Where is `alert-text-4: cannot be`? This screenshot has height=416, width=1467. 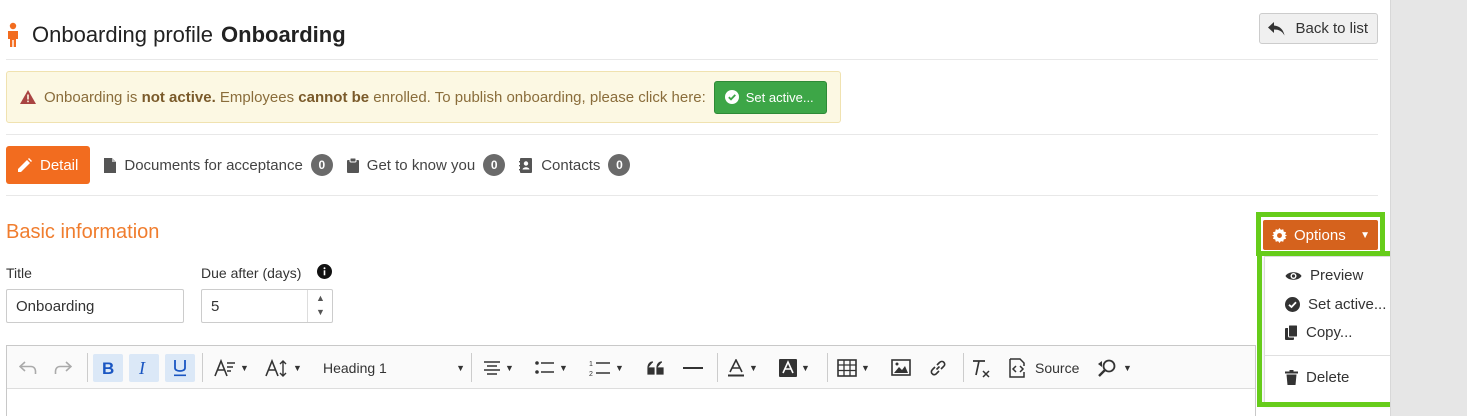
alert-text-4: cannot be is located at coordinates (334, 97).